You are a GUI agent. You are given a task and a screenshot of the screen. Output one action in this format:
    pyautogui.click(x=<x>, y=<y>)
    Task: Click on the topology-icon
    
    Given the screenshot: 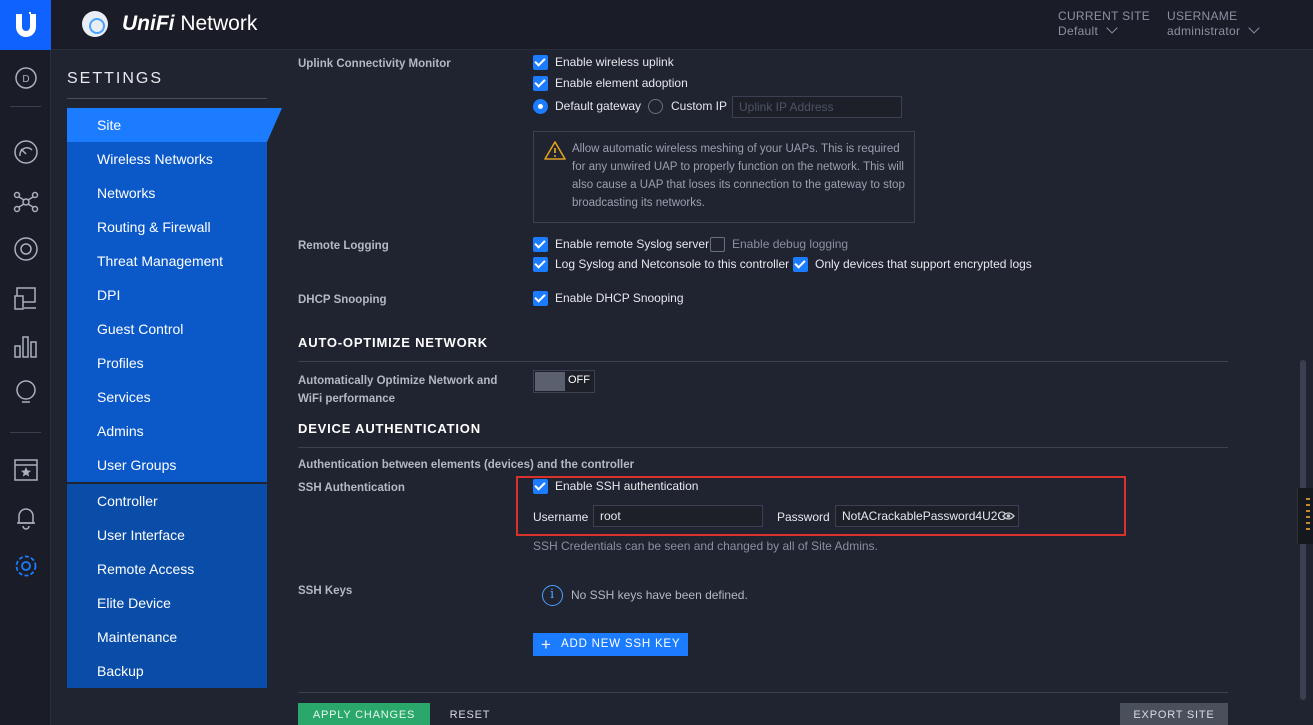 What is the action you would take?
    pyautogui.click(x=26, y=202)
    